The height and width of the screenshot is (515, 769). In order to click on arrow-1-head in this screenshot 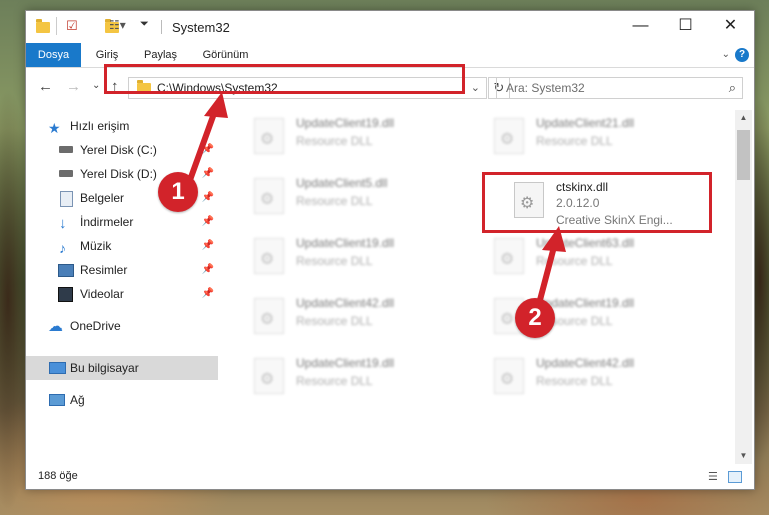, I will do `click(216, 105)`.